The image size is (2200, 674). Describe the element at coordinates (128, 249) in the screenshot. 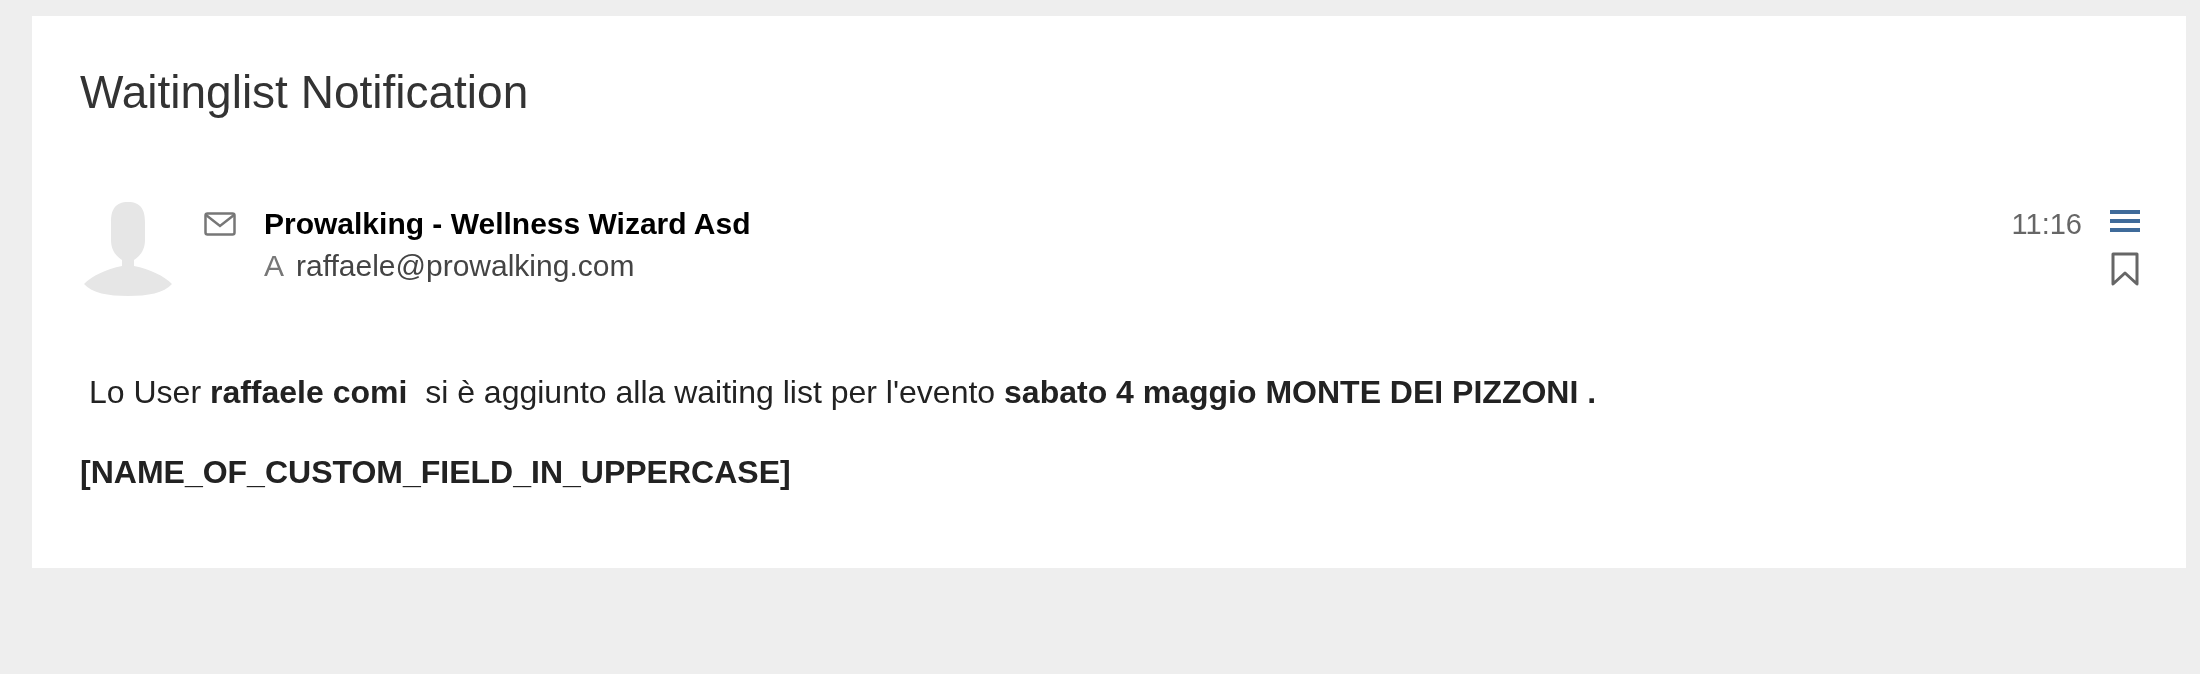

I see `avatar-icon` at that location.